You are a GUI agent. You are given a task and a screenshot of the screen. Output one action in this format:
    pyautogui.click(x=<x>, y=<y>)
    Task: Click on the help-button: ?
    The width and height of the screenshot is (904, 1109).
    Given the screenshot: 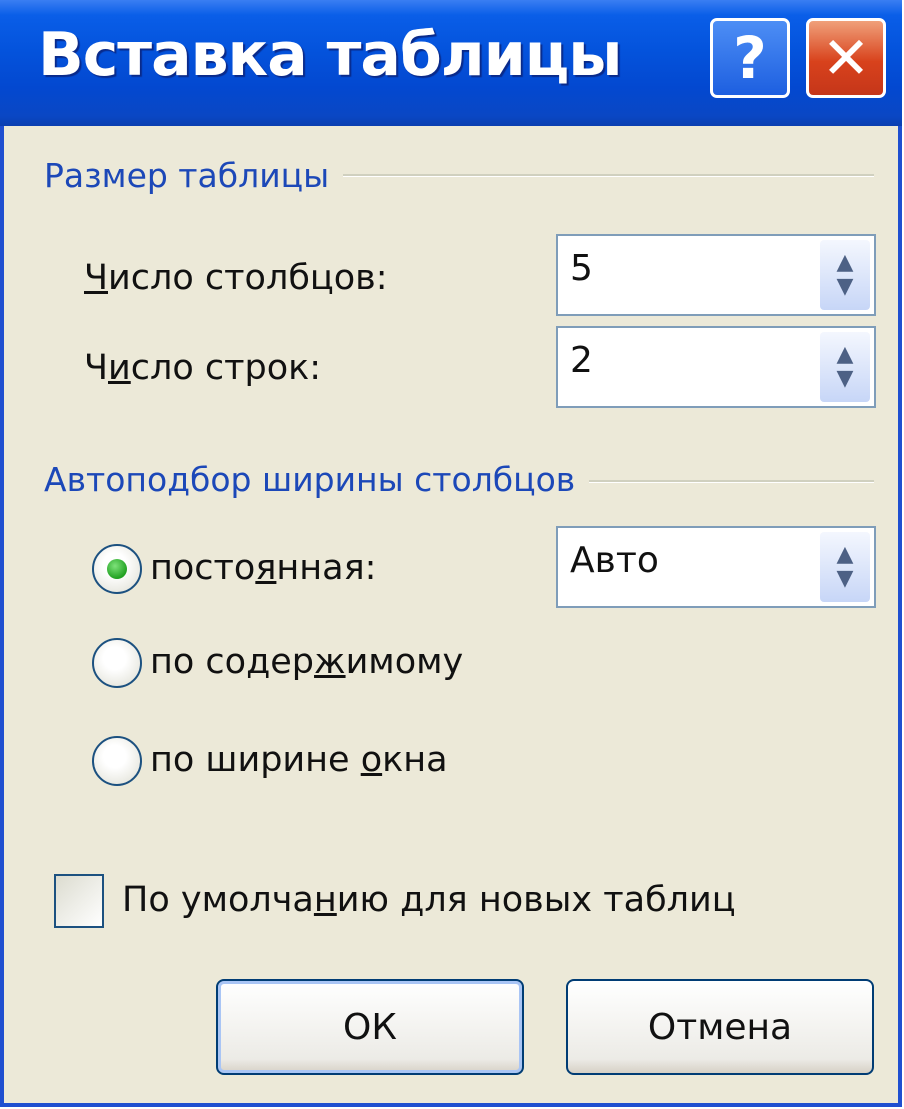 What is the action you would take?
    pyautogui.click(x=750, y=58)
    